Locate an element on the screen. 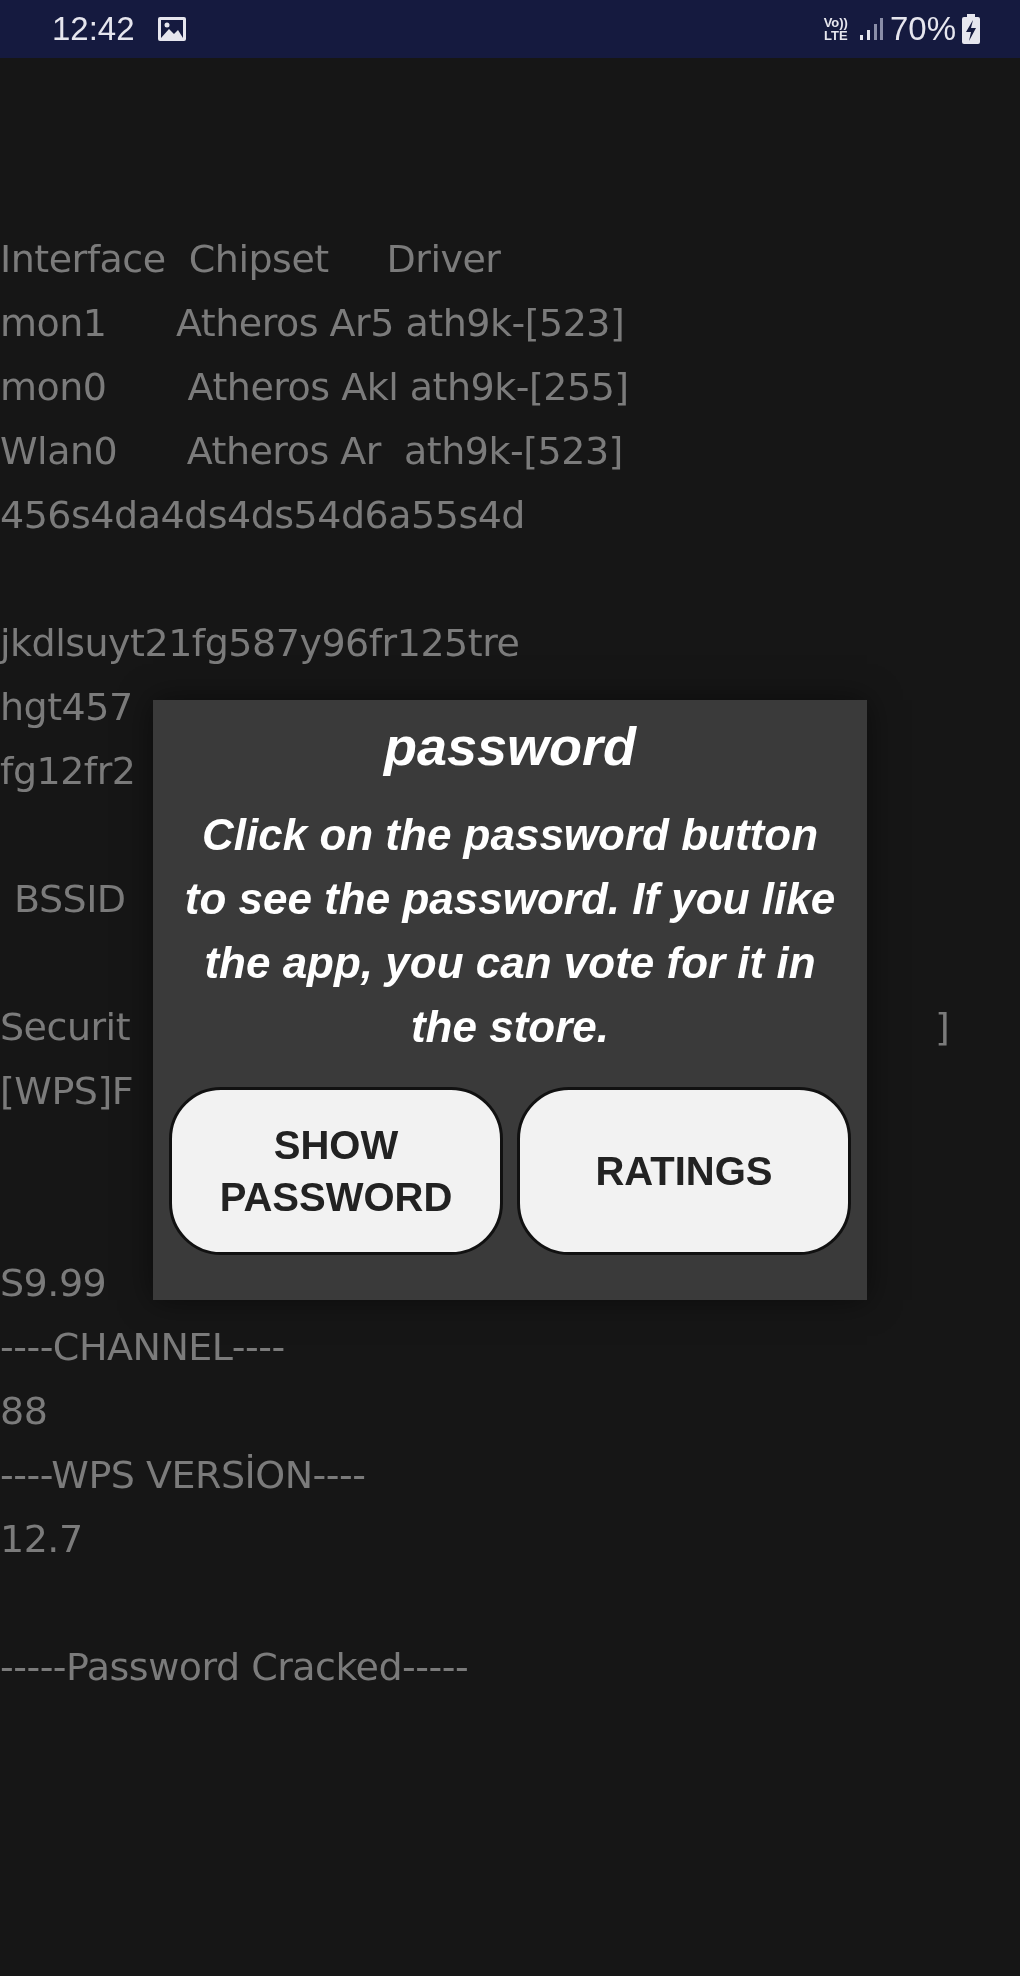 The height and width of the screenshot is (1976, 1020). console-line: Wlan0 Atheros Ar ath9k-[523] is located at coordinates (311, 451).